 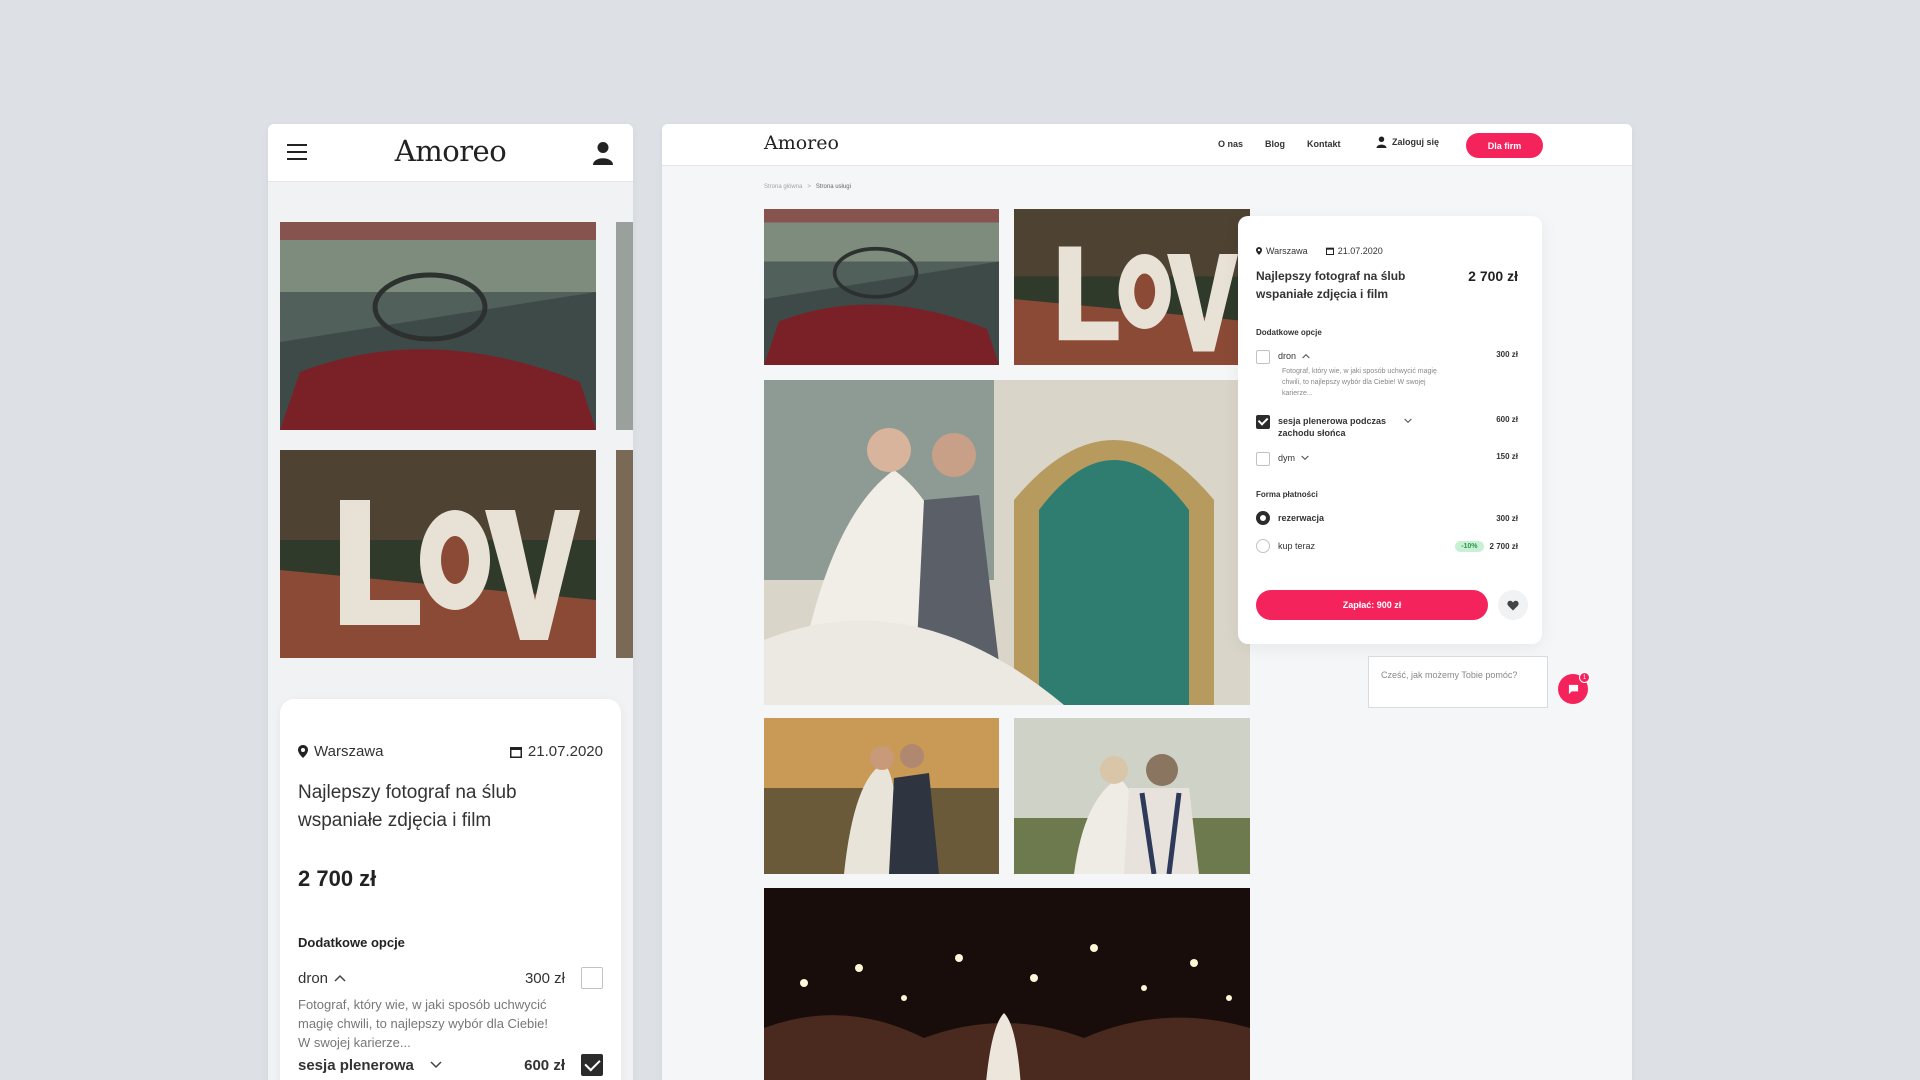 What do you see at coordinates (1458, 682) in the screenshot?
I see `chat-prompt: Cześć, jak możemy Tobie pomóc?` at bounding box center [1458, 682].